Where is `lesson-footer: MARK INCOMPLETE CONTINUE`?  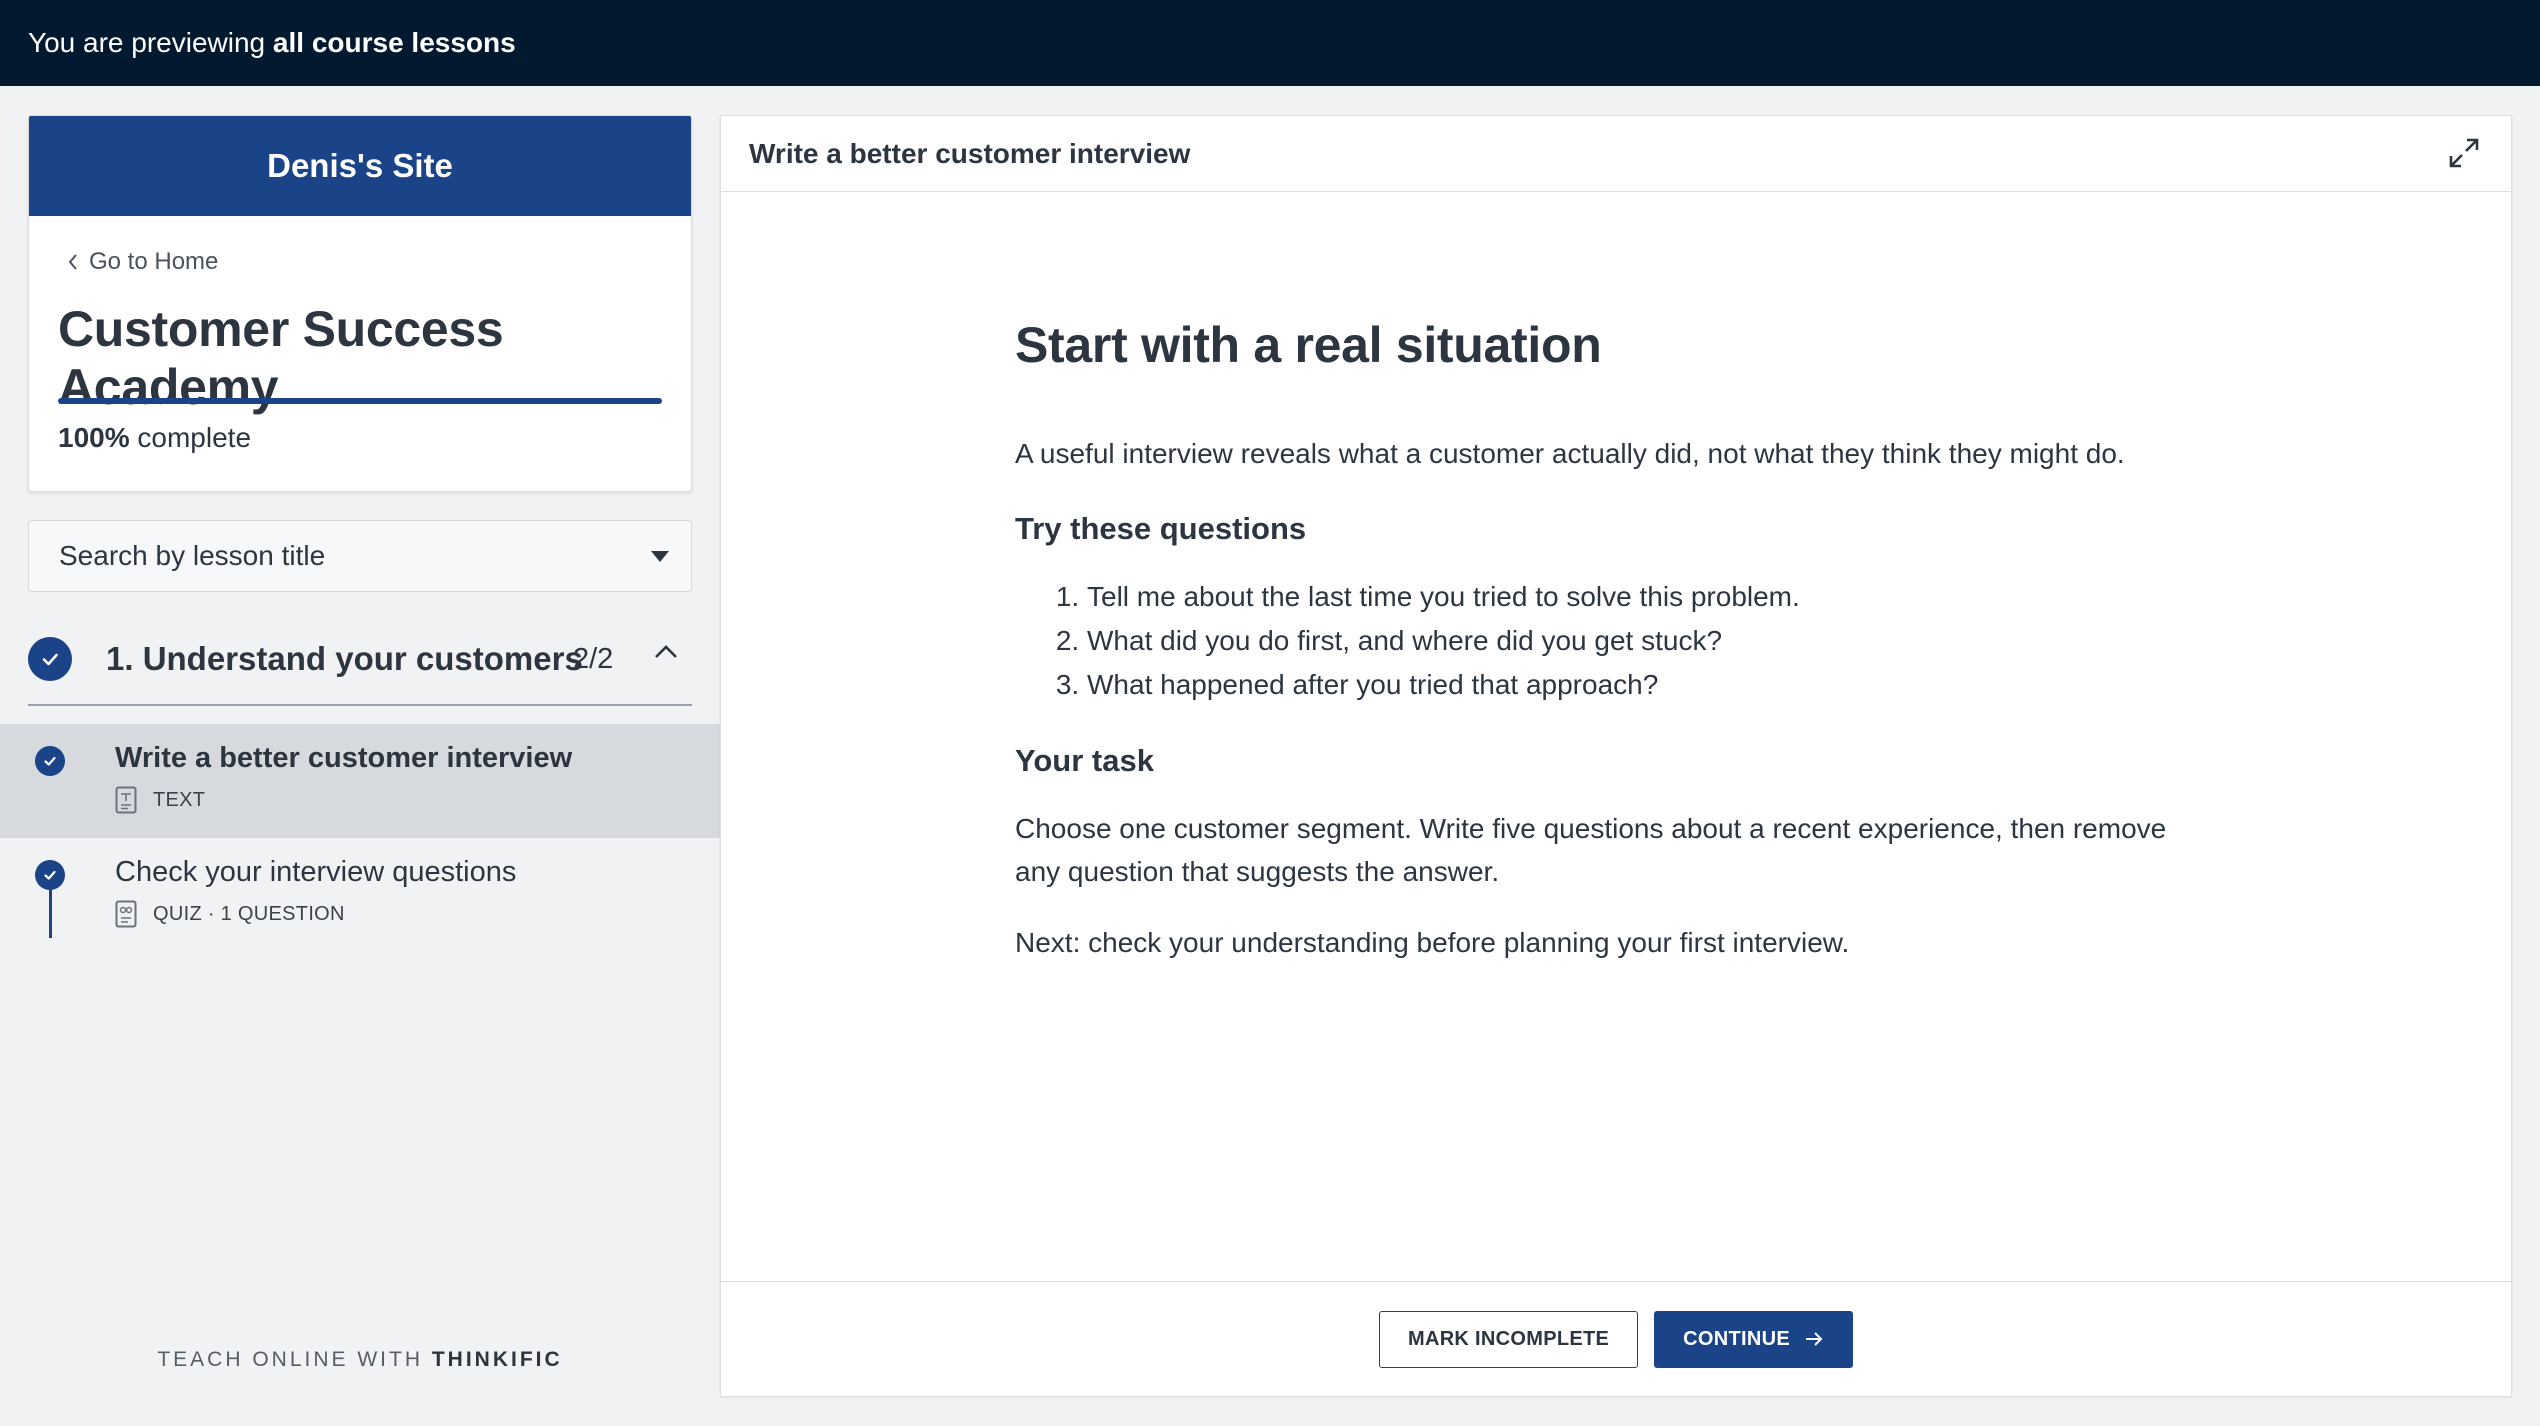 lesson-footer: MARK INCOMPLETE CONTINUE is located at coordinates (1616, 1338).